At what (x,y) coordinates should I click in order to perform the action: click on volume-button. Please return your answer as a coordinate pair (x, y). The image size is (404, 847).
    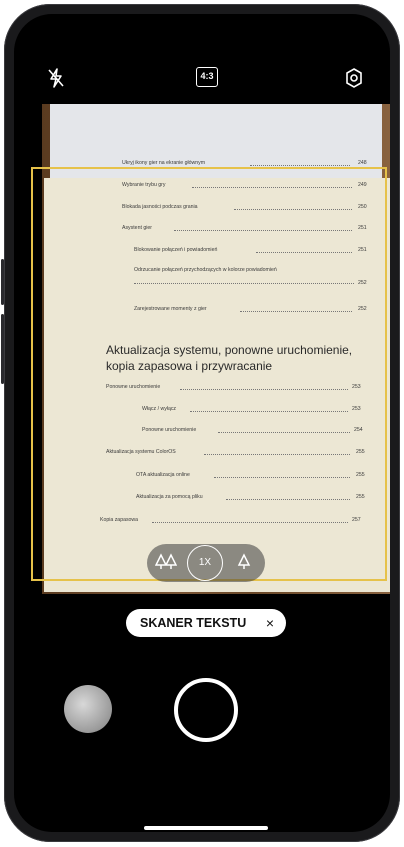
    Looking at the image, I should click on (2, 349).